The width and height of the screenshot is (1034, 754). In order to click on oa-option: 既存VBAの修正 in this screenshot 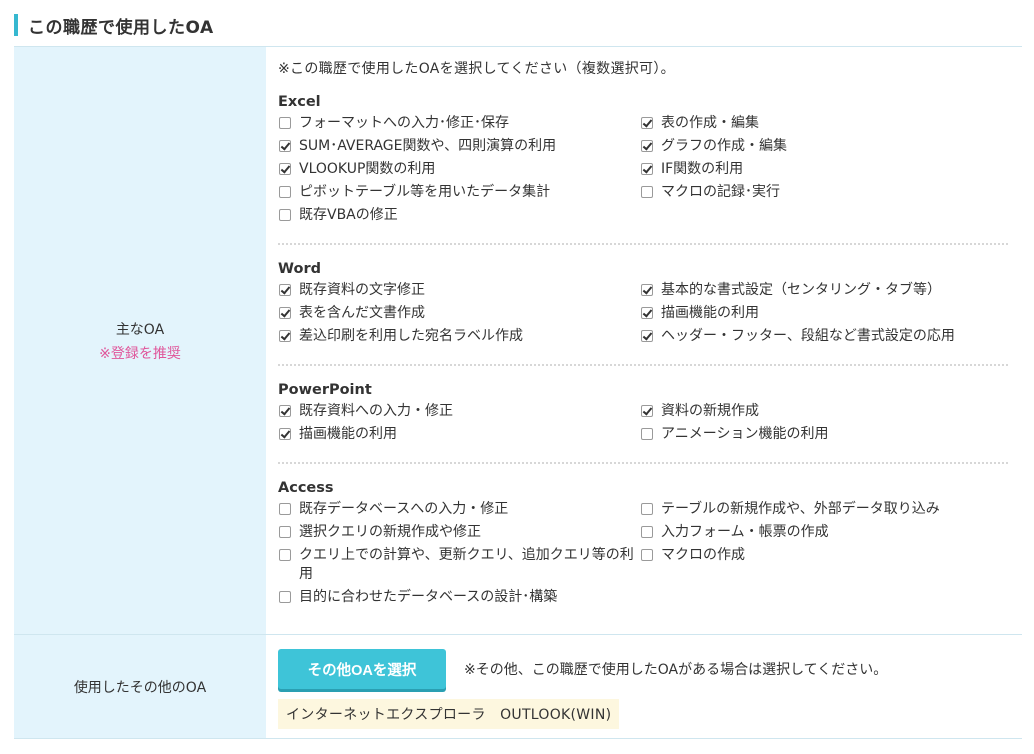, I will do `click(459, 215)`.